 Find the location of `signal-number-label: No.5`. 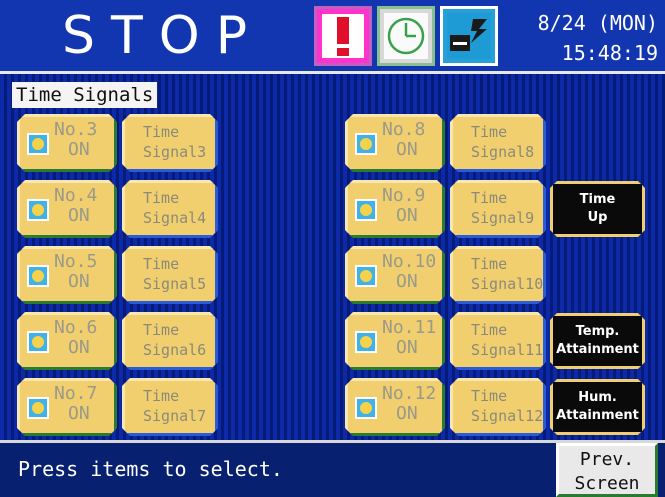

signal-number-label: No.5 is located at coordinates (76, 261).